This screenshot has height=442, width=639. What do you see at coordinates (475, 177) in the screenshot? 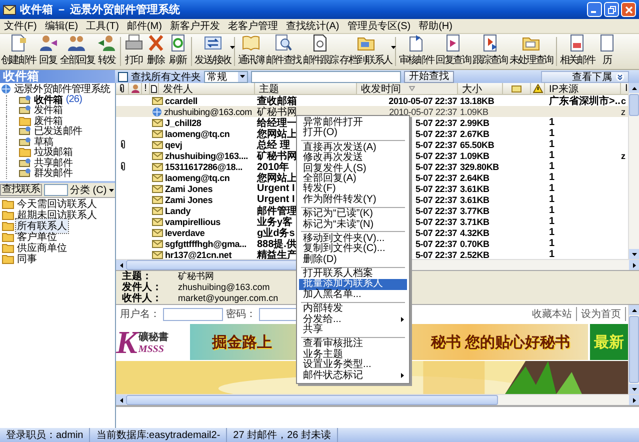
I see `size-cell: 2.64KB` at bounding box center [475, 177].